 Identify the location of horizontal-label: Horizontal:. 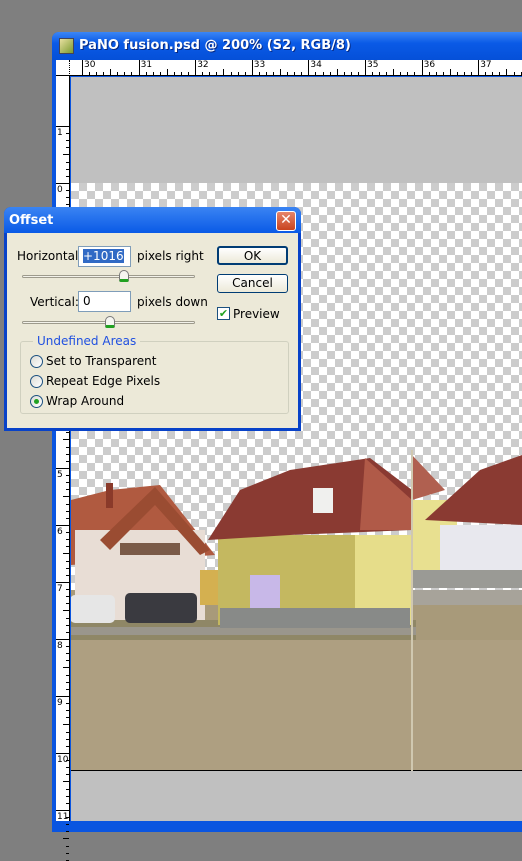
(50, 256).